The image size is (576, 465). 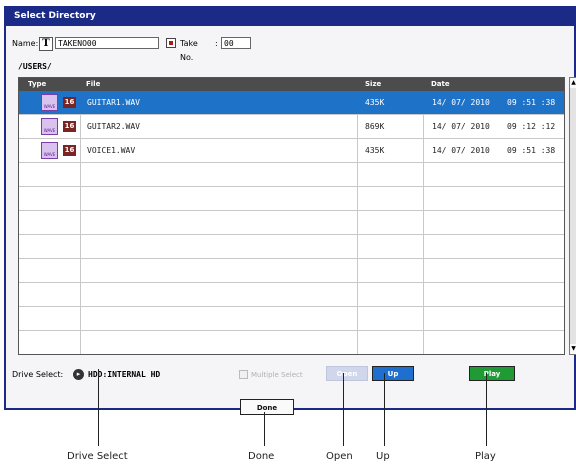 What do you see at coordinates (171, 43) in the screenshot?
I see `take-no-checkbox` at bounding box center [171, 43].